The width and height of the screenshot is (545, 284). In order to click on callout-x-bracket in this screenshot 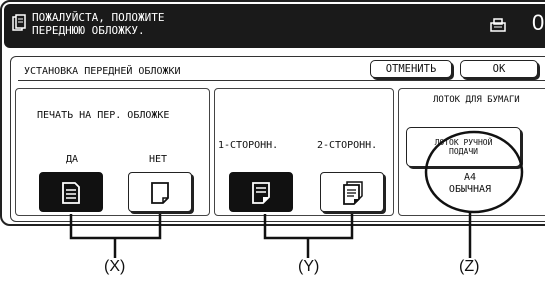, I will do `click(115, 227)`.